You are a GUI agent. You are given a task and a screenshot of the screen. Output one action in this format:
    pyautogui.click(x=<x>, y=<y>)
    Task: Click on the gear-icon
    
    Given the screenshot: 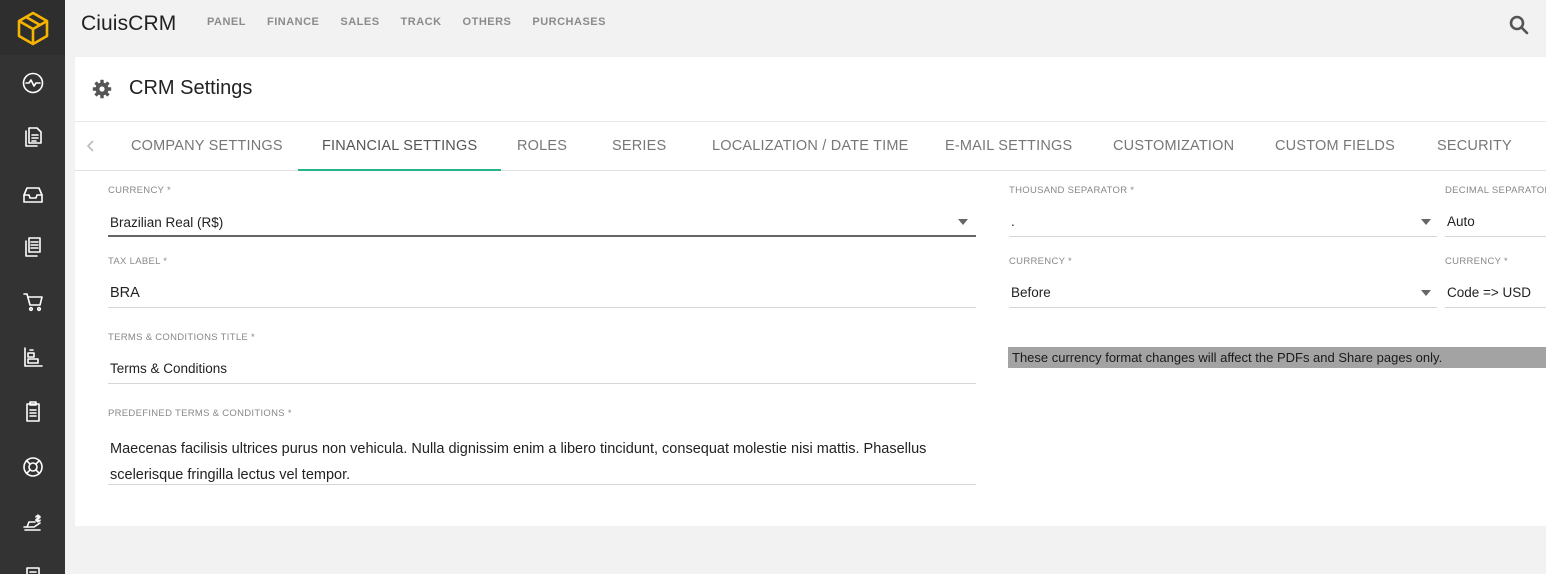 What is the action you would take?
    pyautogui.click(x=102, y=89)
    